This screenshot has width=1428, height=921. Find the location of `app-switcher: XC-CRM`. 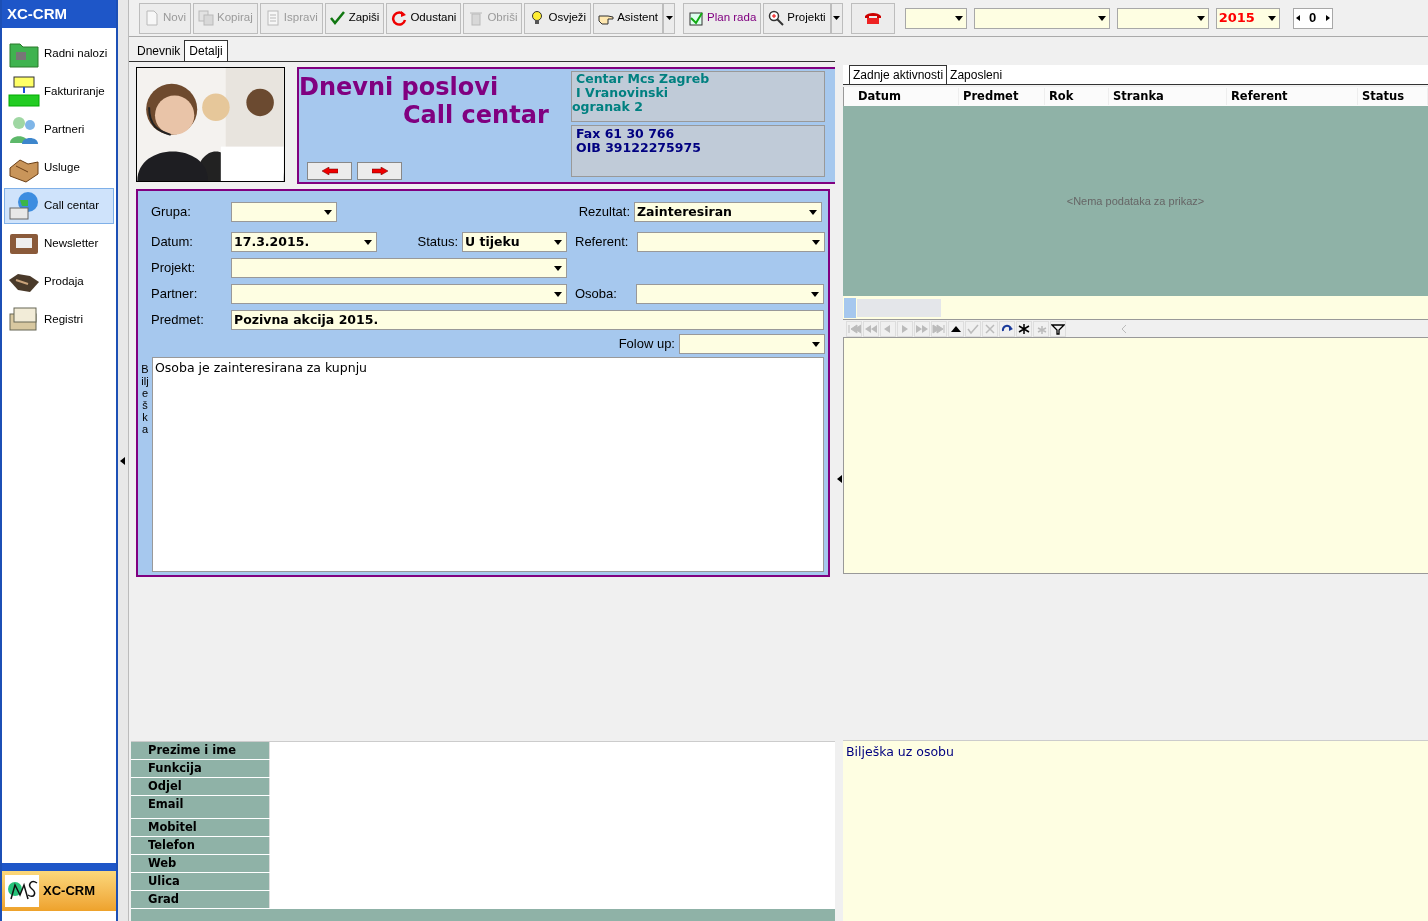

app-switcher: XC-CRM is located at coordinates (59, 891).